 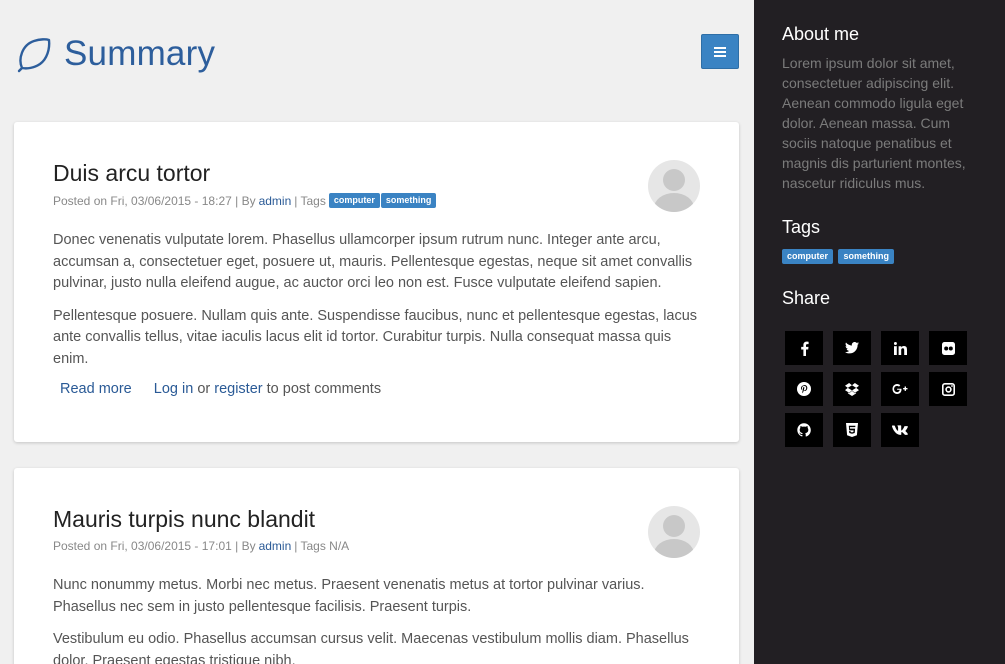 What do you see at coordinates (238, 389) in the screenshot?
I see `register-link: register` at bounding box center [238, 389].